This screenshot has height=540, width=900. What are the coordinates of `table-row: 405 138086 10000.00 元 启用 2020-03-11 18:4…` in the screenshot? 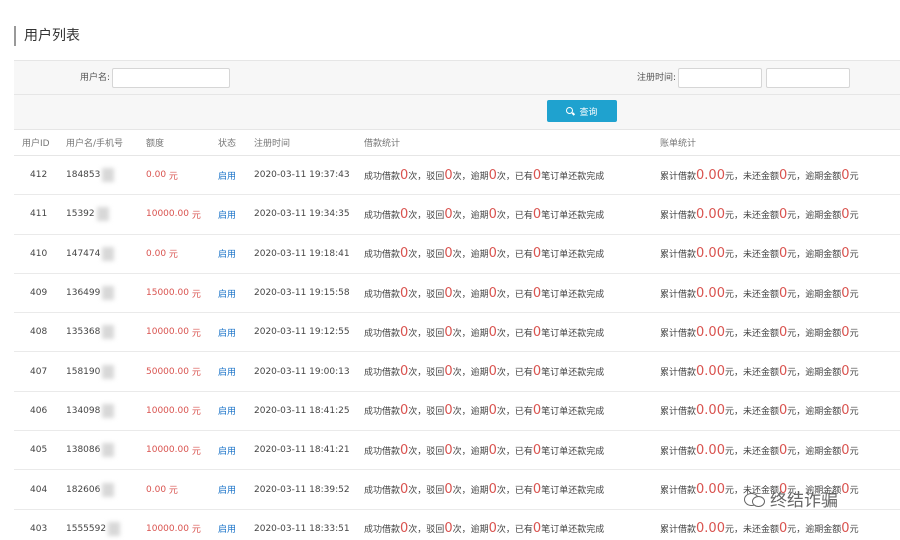 It's located at (457, 451).